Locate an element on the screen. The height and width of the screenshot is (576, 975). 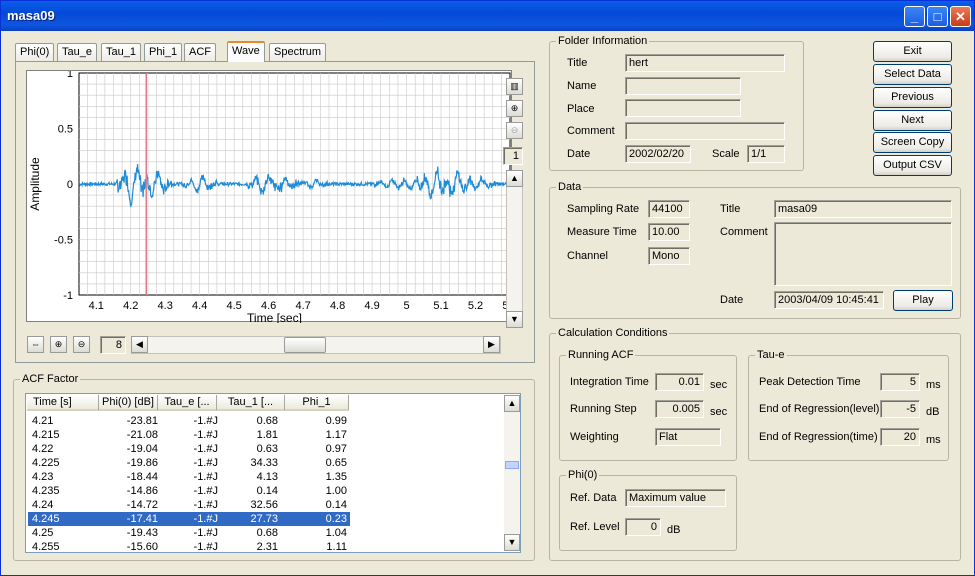
split-icon: ▥ is located at coordinates (514, 86).